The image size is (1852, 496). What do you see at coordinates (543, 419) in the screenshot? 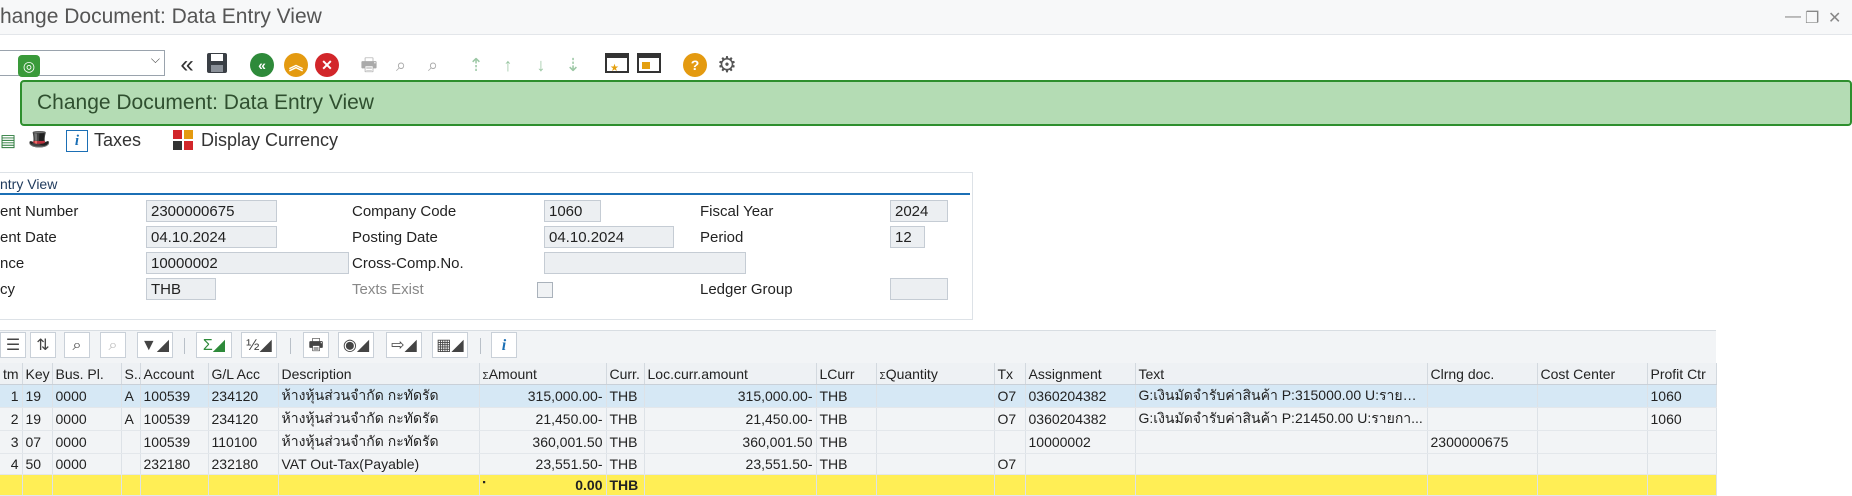
I see `cell: 21,450.00-` at bounding box center [543, 419].